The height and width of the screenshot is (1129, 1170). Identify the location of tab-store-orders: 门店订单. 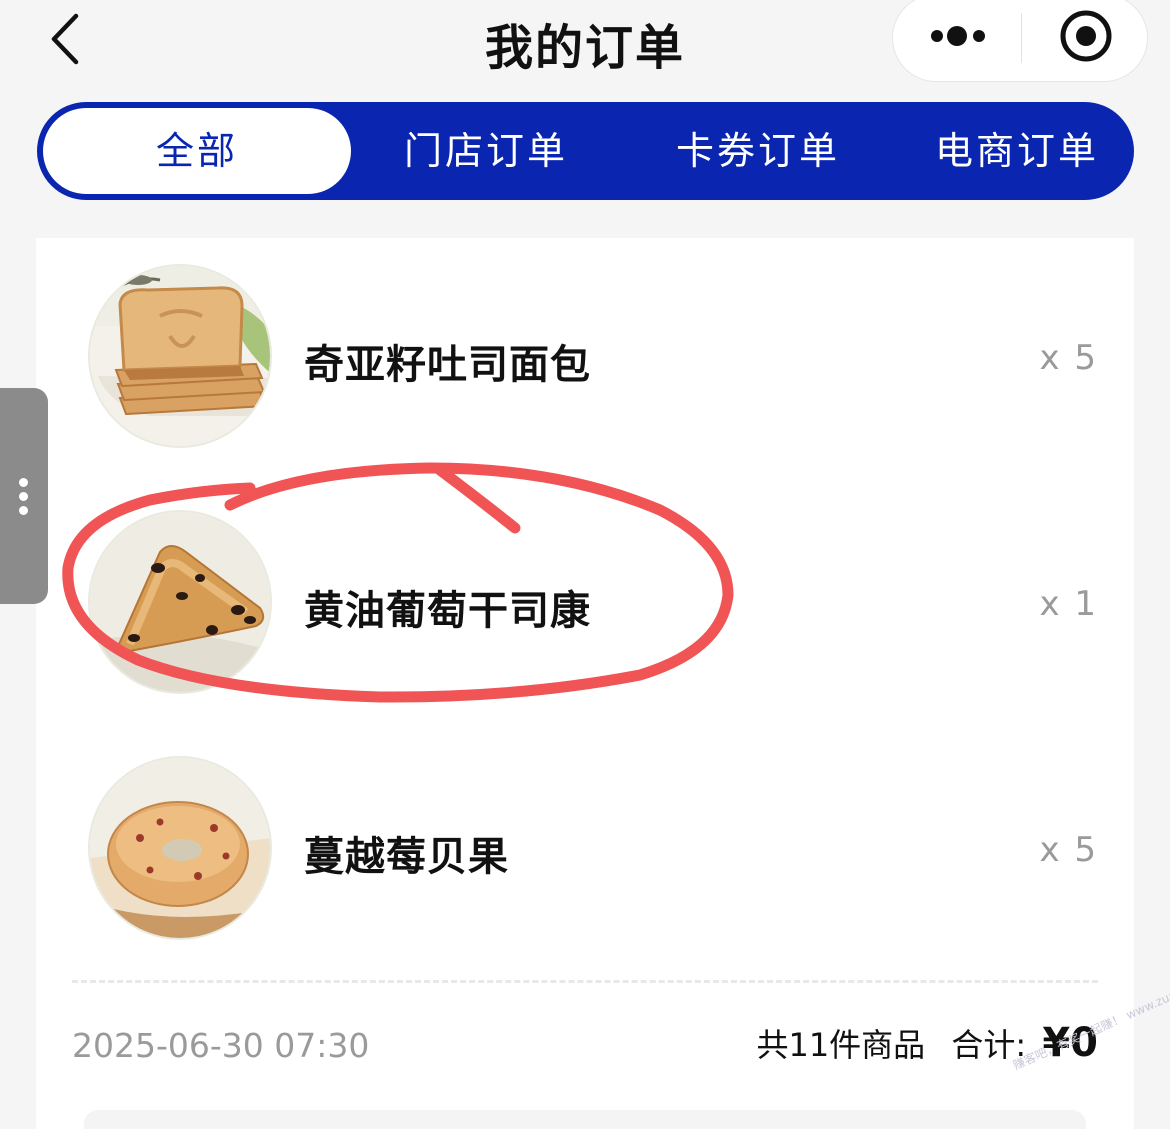
(486, 151).